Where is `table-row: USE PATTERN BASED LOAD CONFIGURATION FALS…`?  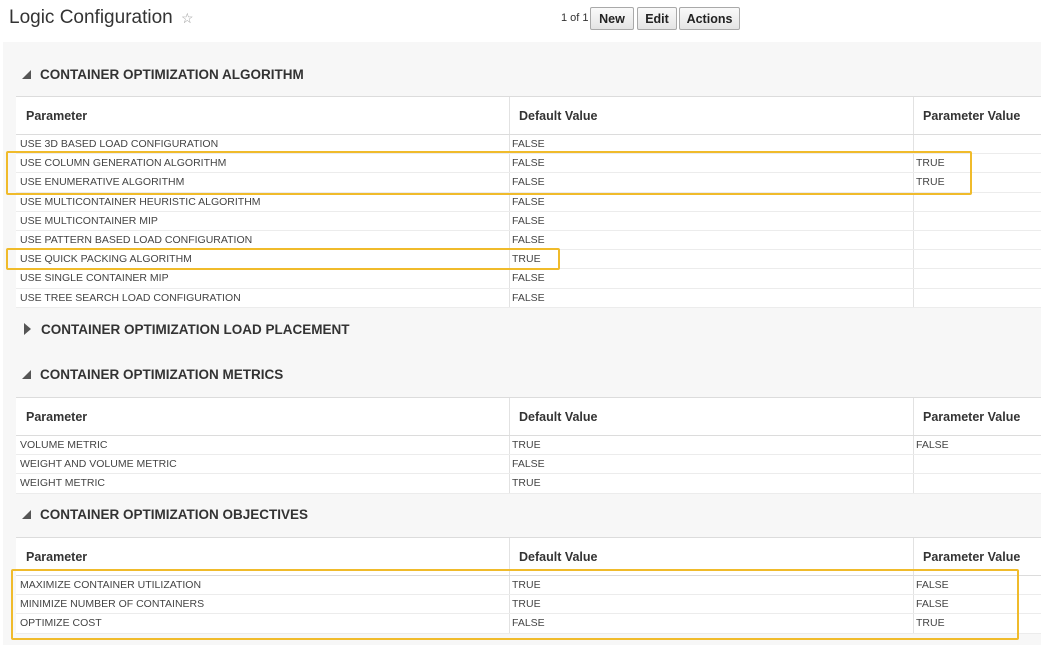 table-row: USE PATTERN BASED LOAD CONFIGURATION FALS… is located at coordinates (528, 241).